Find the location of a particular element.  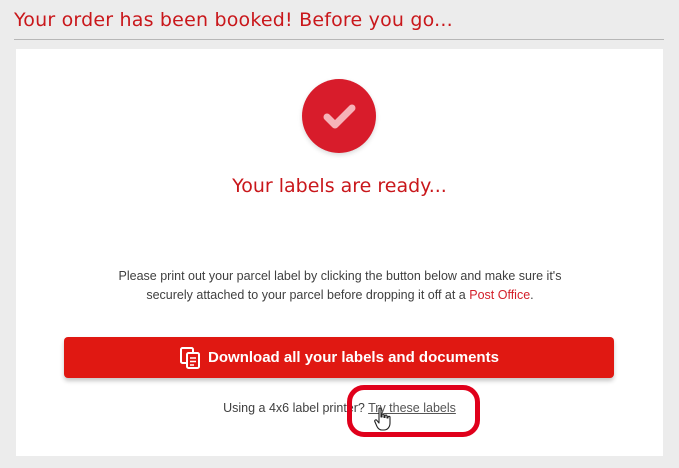

checkmark-icon is located at coordinates (339, 116).